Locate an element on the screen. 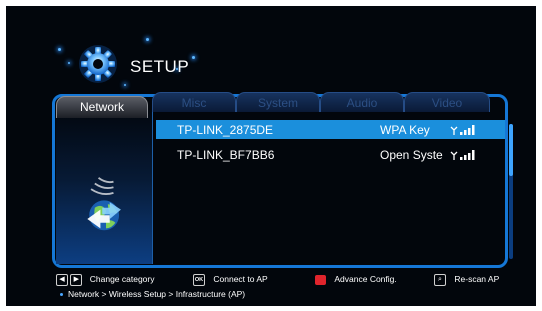 The height and width of the screenshot is (311, 542). hint-change-category: ◀ ▶ Change category is located at coordinates (105, 280).